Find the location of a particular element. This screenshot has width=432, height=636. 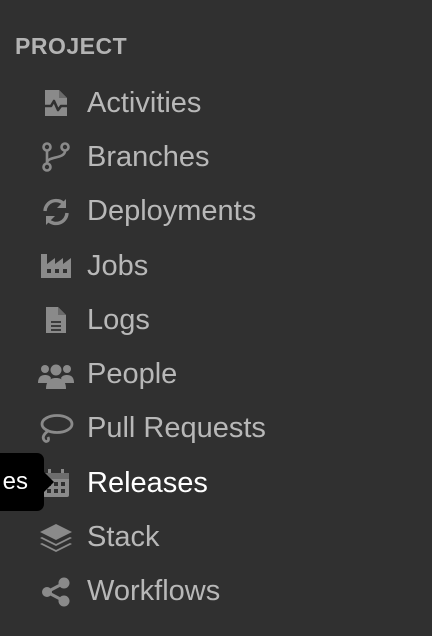

tooltip-text: es is located at coordinates (15, 481).